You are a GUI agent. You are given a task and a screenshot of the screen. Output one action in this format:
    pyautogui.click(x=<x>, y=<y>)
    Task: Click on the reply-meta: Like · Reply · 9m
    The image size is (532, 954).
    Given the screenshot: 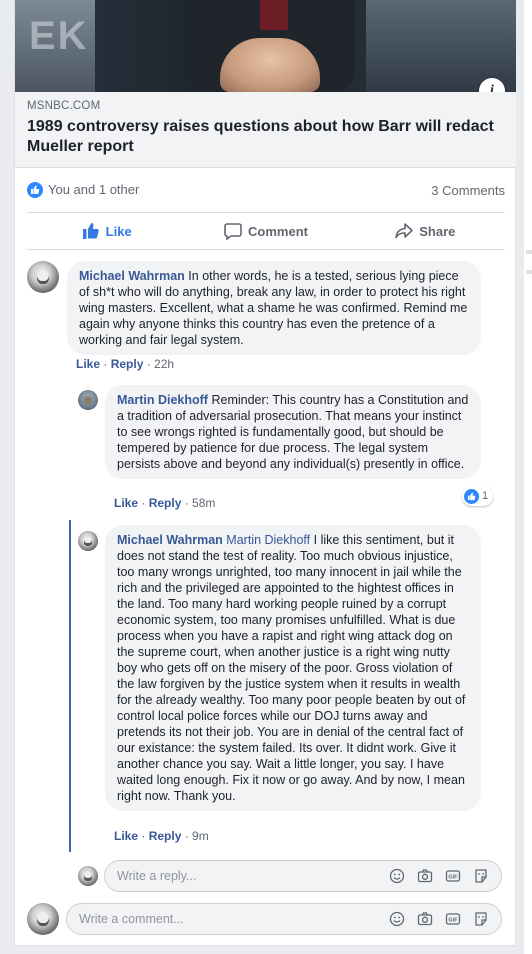 What is the action you would take?
    pyautogui.click(x=161, y=836)
    